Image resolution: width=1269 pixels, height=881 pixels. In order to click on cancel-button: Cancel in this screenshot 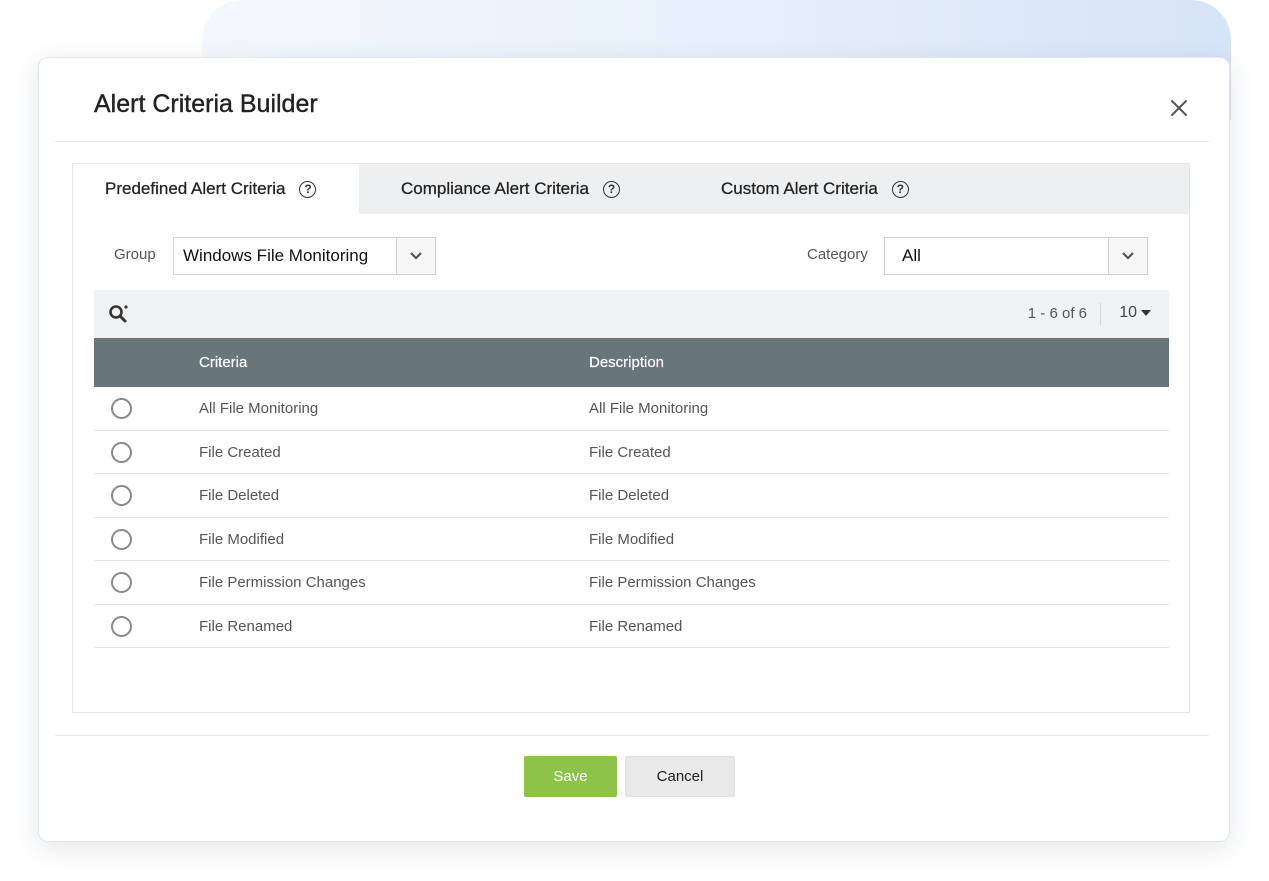, I will do `click(680, 776)`.